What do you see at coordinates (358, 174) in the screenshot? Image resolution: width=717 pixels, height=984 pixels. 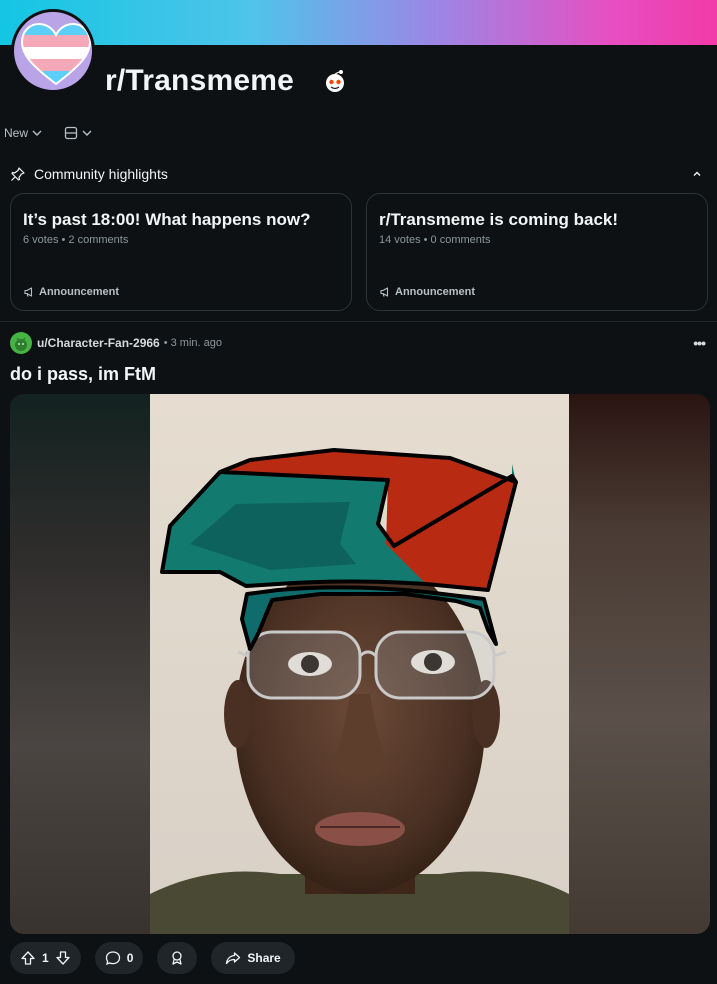 I see `community-highlights-header: Community highlights` at bounding box center [358, 174].